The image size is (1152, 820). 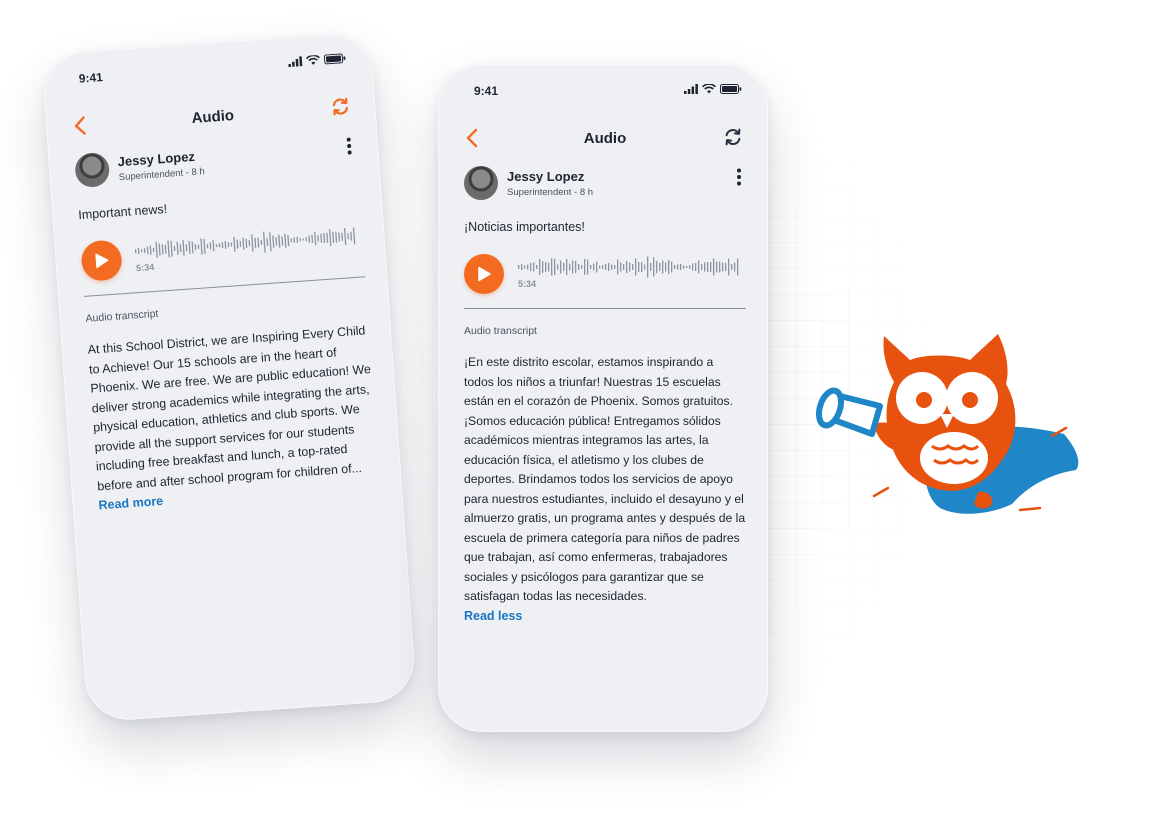 What do you see at coordinates (122, 316) in the screenshot?
I see `transcript-label: Audio transcript` at bounding box center [122, 316].